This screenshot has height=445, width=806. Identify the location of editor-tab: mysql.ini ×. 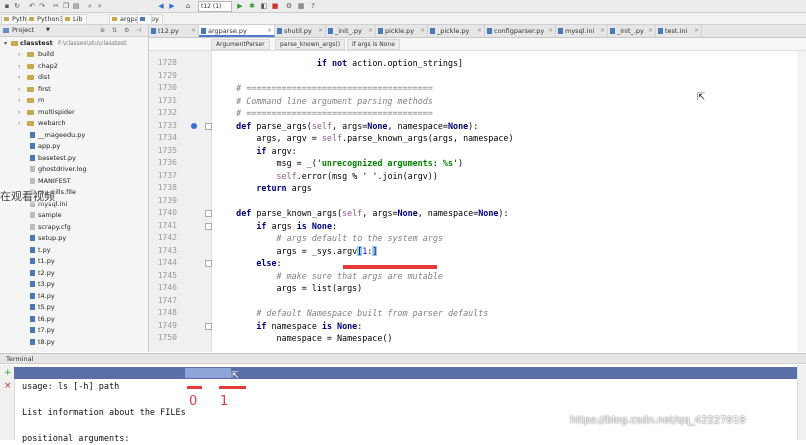
(582, 31).